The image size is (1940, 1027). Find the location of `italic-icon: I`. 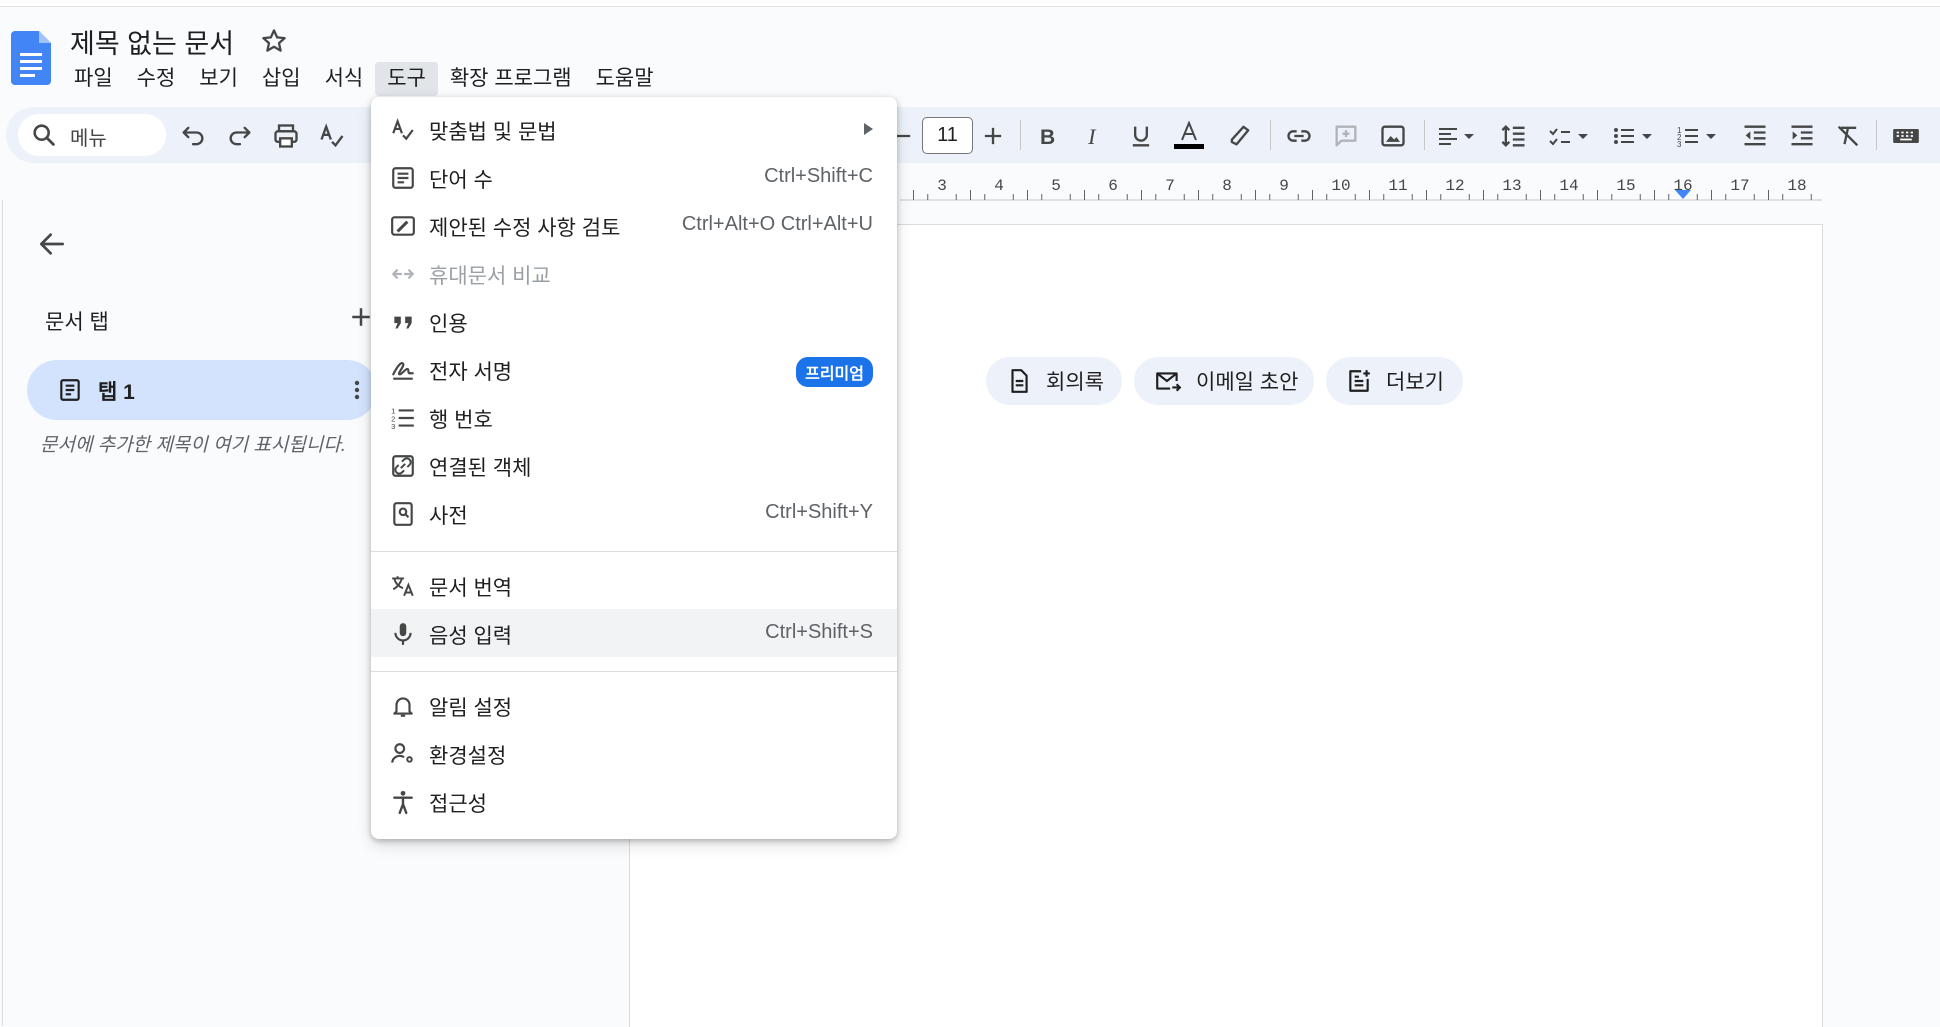

italic-icon: I is located at coordinates (1094, 136).